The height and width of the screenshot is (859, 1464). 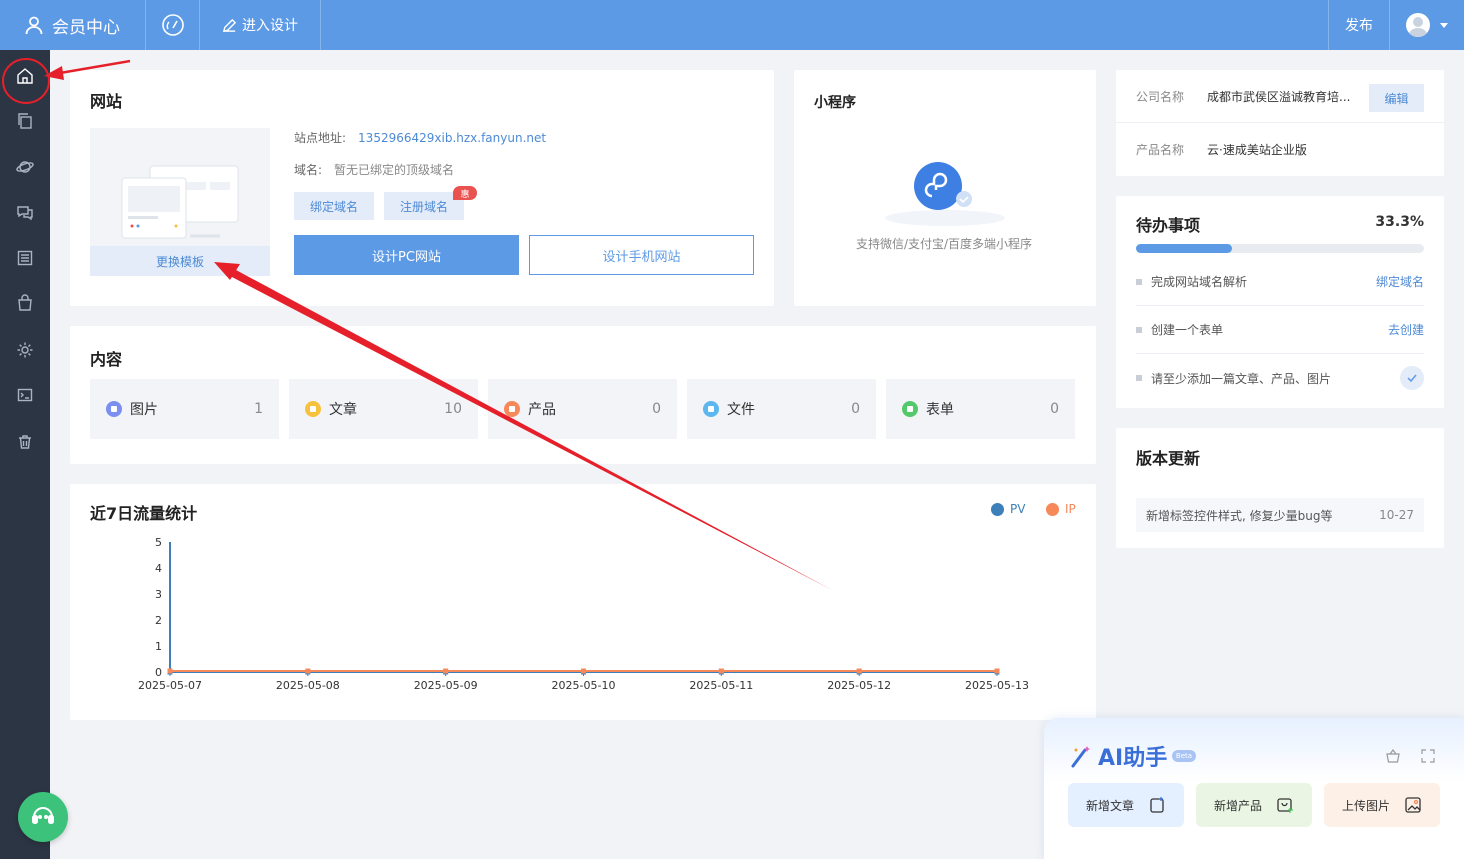 I want to click on ai-upload-image-button: 上传图片, so click(x=1382, y=805).